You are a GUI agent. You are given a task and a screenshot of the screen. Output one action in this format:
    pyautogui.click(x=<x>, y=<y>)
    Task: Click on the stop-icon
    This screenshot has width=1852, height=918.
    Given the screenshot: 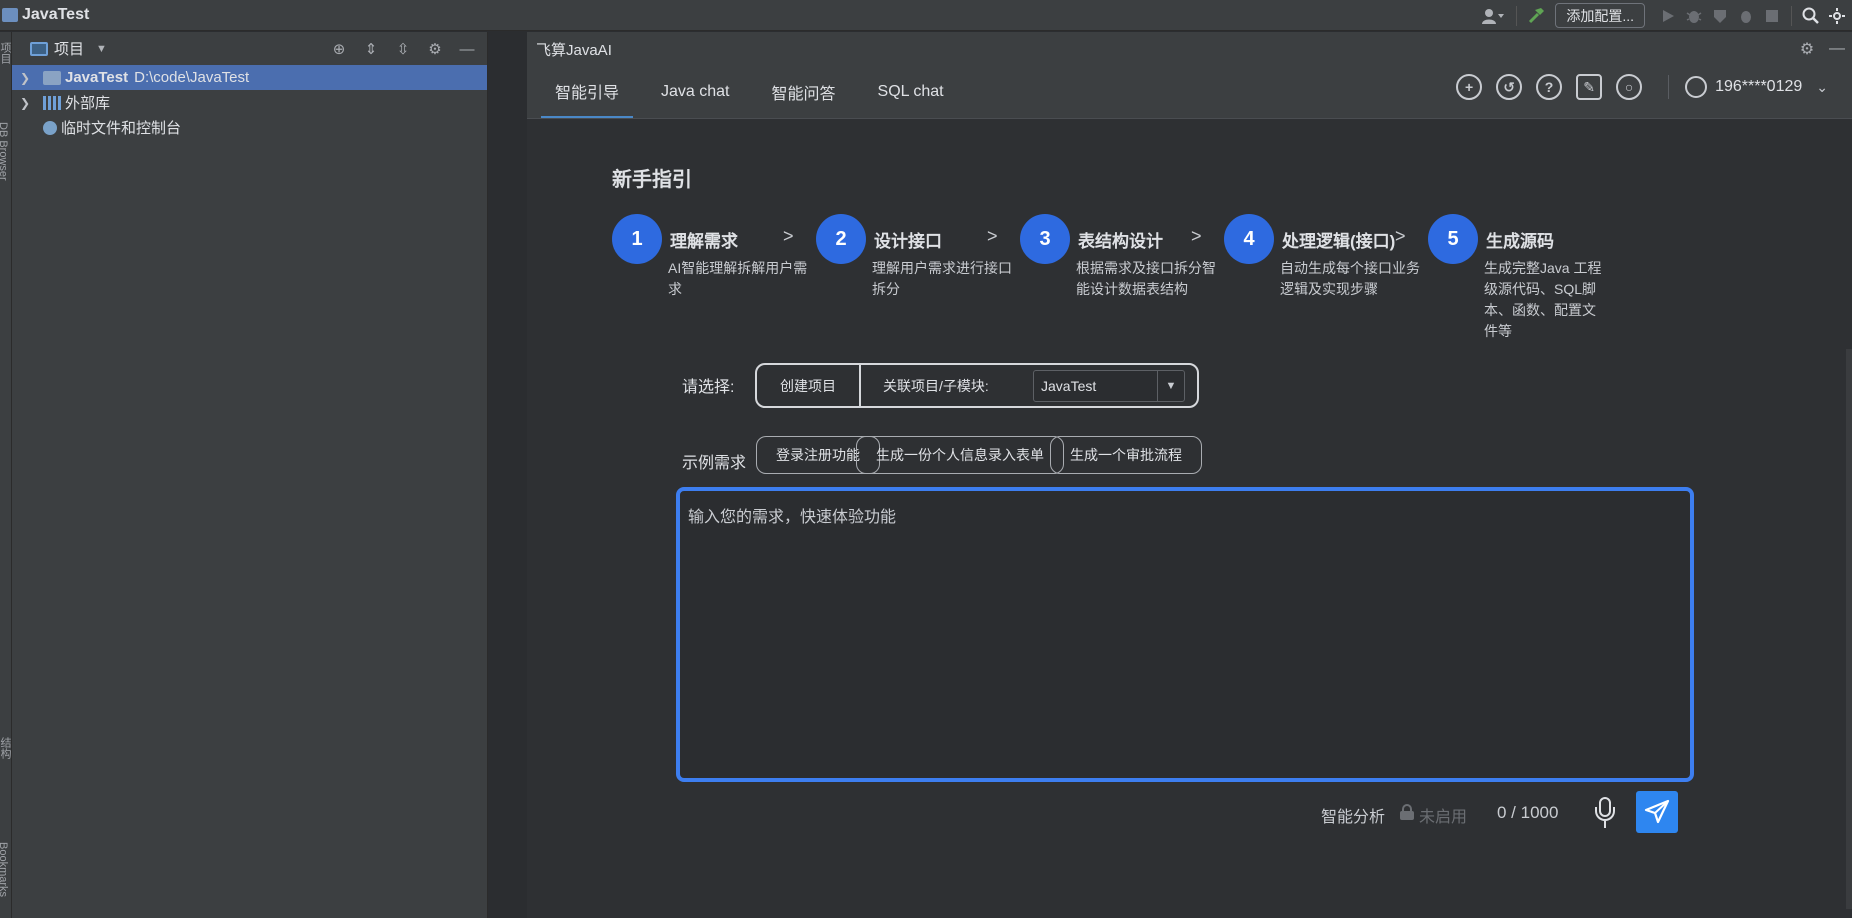 What is the action you would take?
    pyautogui.click(x=1772, y=16)
    